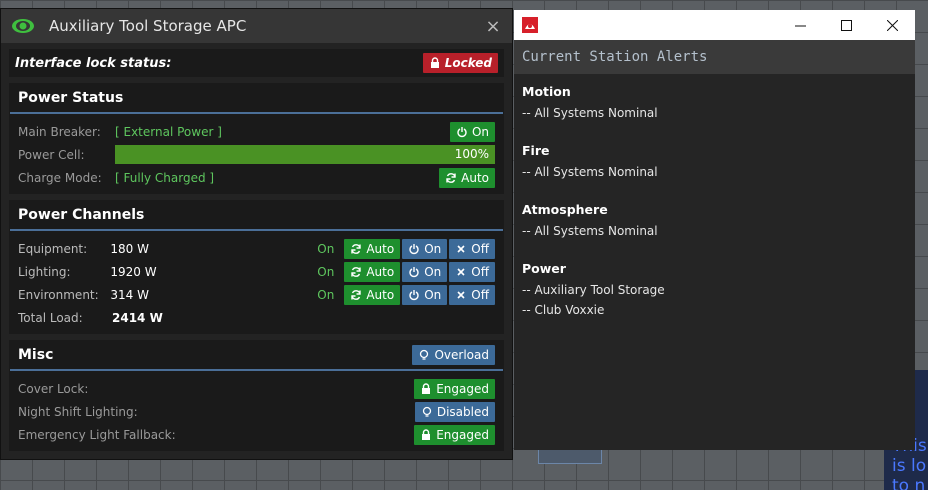 This screenshot has width=928, height=490. I want to click on cover-lock-row: Cover Lock: Engaged, so click(256, 388).